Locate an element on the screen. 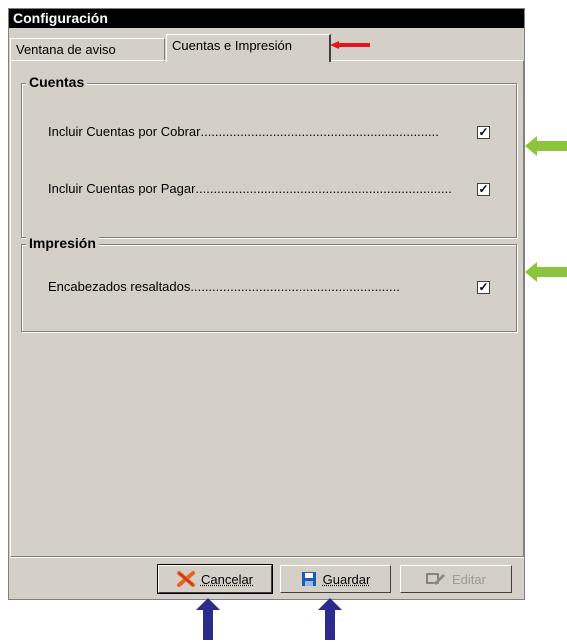 Image resolution: width=567 pixels, height=642 pixels. button-bar-separator is located at coordinates (267, 557).